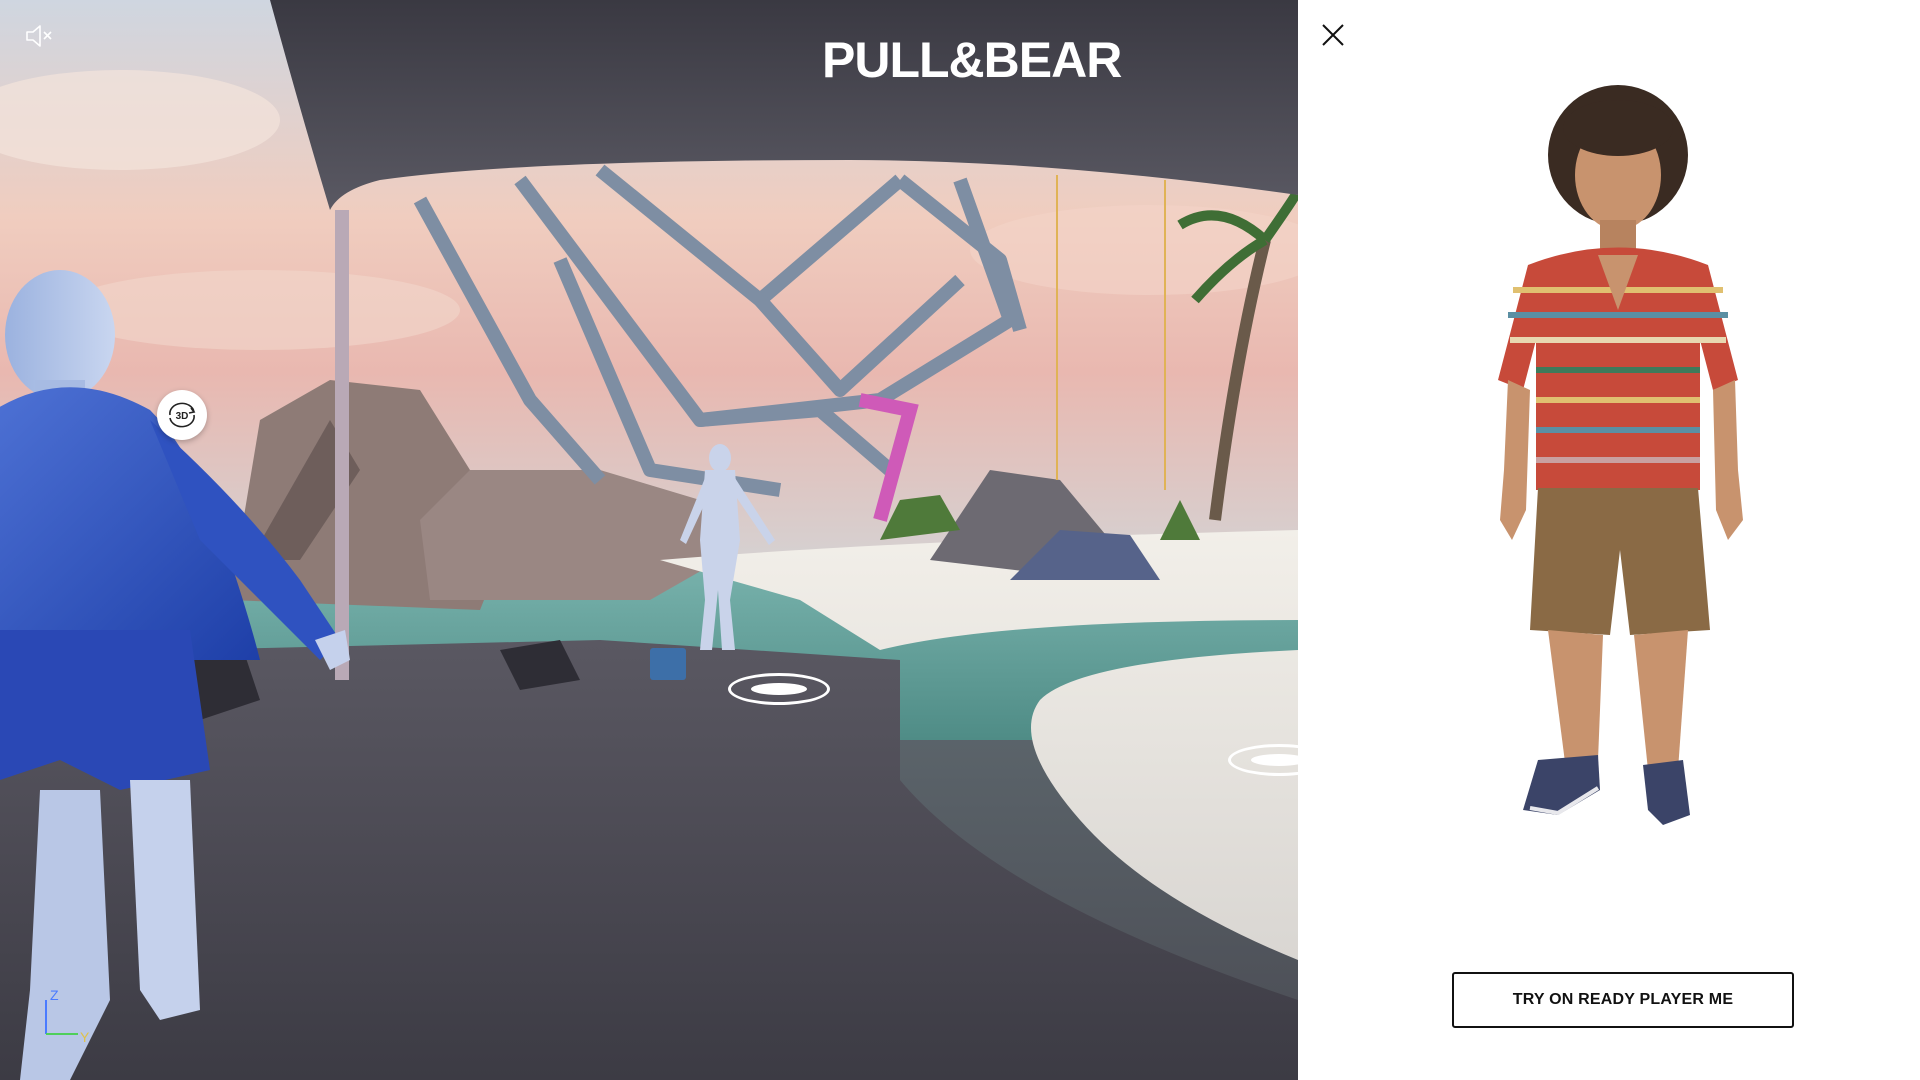 Image resolution: width=1920 pixels, height=1080 pixels. What do you see at coordinates (67, 1016) in the screenshot?
I see `axis-gizmo: Z Y` at bounding box center [67, 1016].